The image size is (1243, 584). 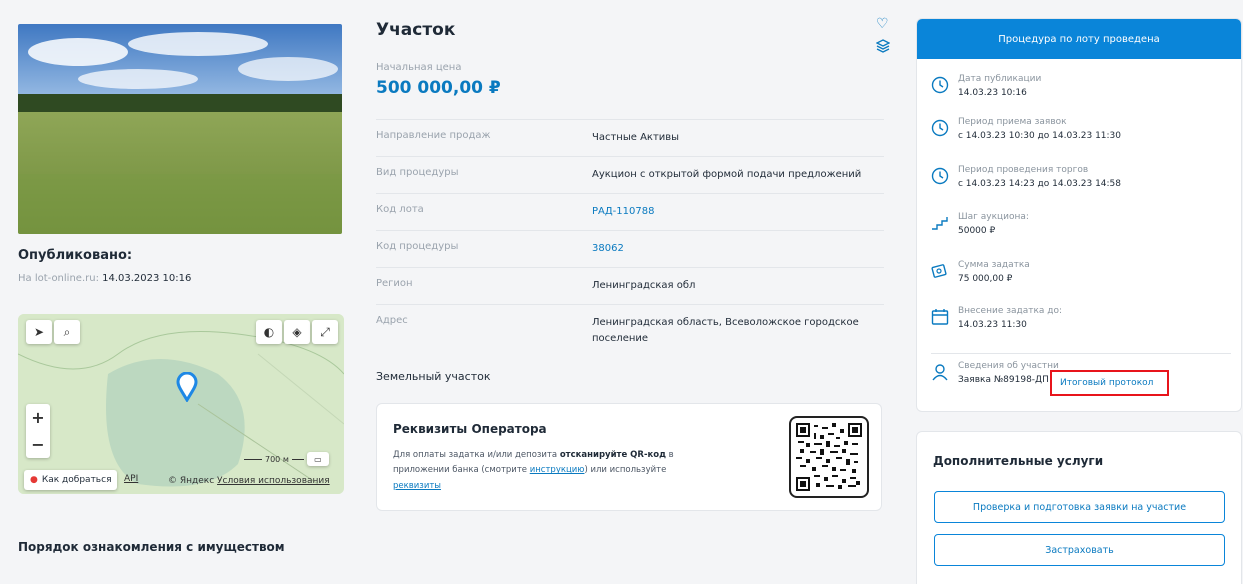 What do you see at coordinates (476, 455) in the screenshot?
I see `requisites-text-part: Для оплаты задатка и/или депозита` at bounding box center [476, 455].